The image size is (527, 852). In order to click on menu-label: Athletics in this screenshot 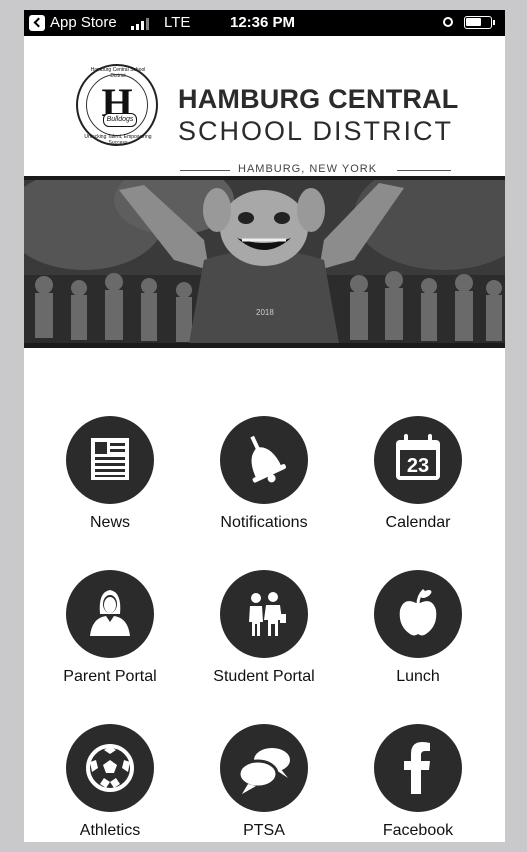, I will do `click(110, 830)`.